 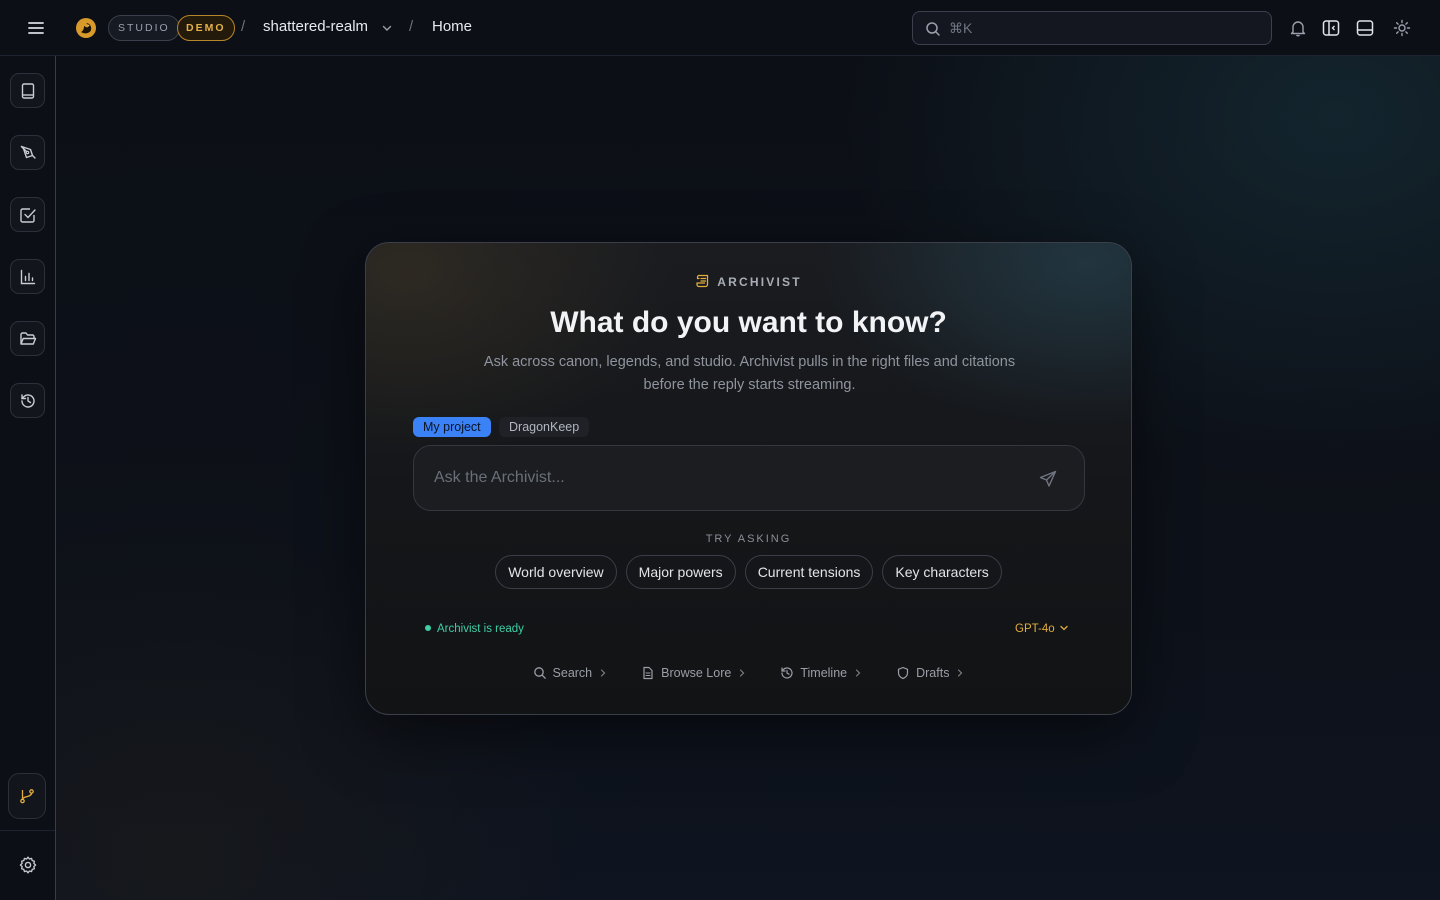 I want to click on book-icon, so click(x=27, y=90).